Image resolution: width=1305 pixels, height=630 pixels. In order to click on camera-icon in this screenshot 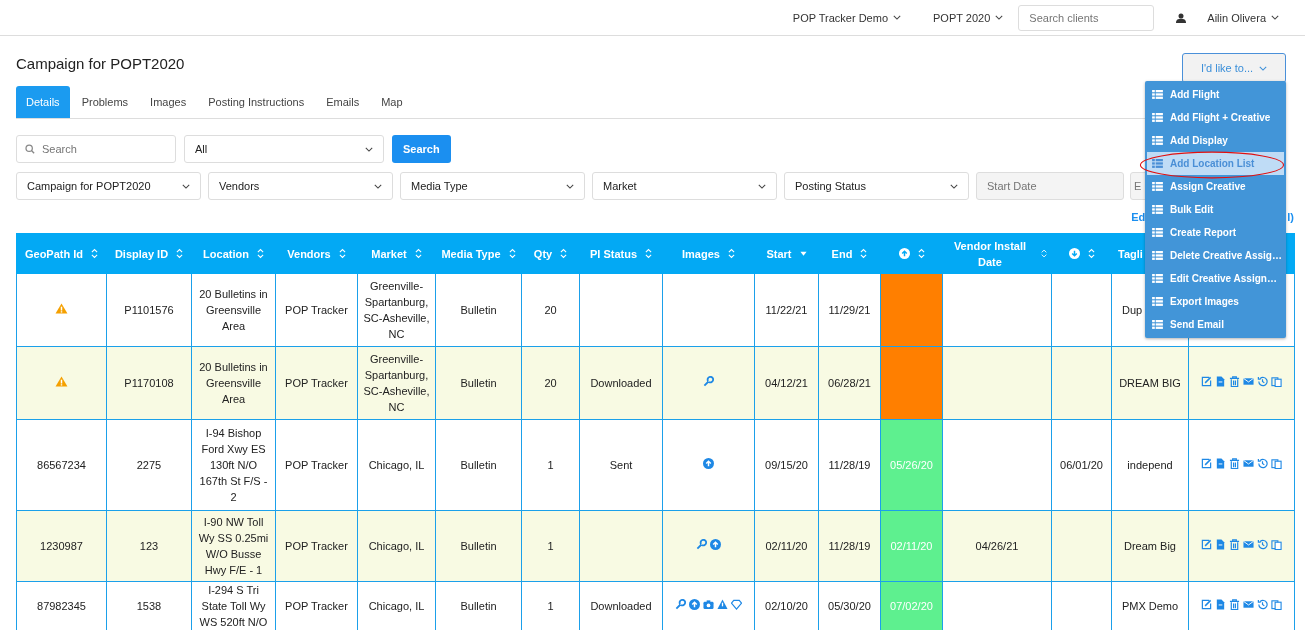, I will do `click(708, 604)`.